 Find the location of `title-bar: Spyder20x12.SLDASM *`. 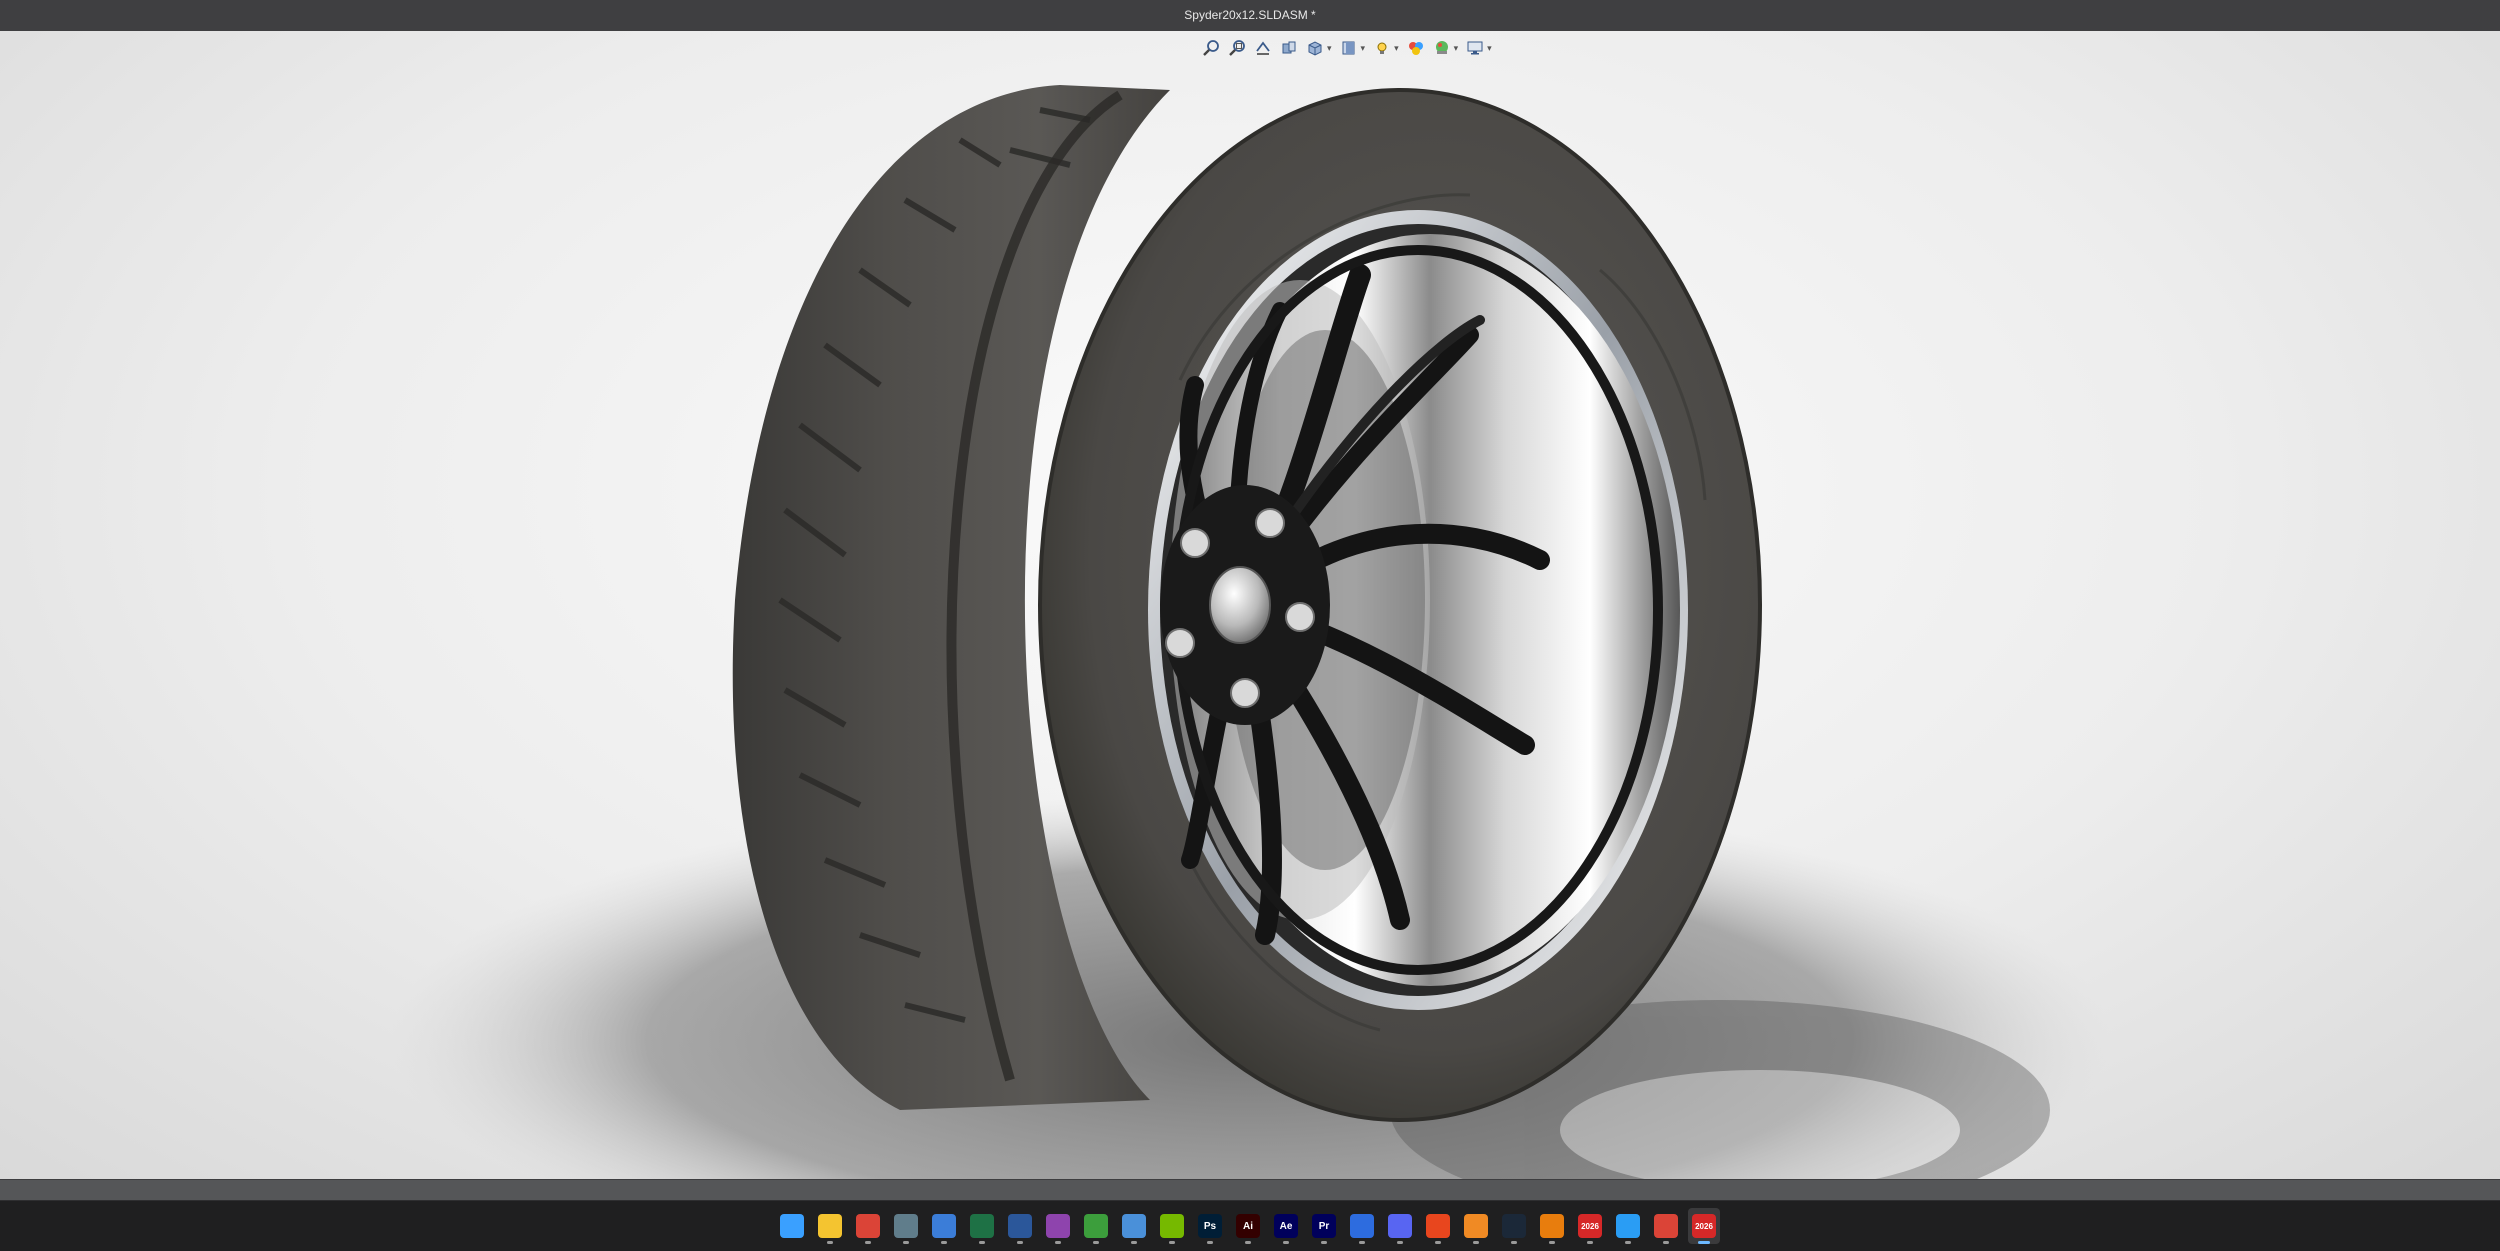

title-bar: Spyder20x12.SLDASM * is located at coordinates (1250, 16).